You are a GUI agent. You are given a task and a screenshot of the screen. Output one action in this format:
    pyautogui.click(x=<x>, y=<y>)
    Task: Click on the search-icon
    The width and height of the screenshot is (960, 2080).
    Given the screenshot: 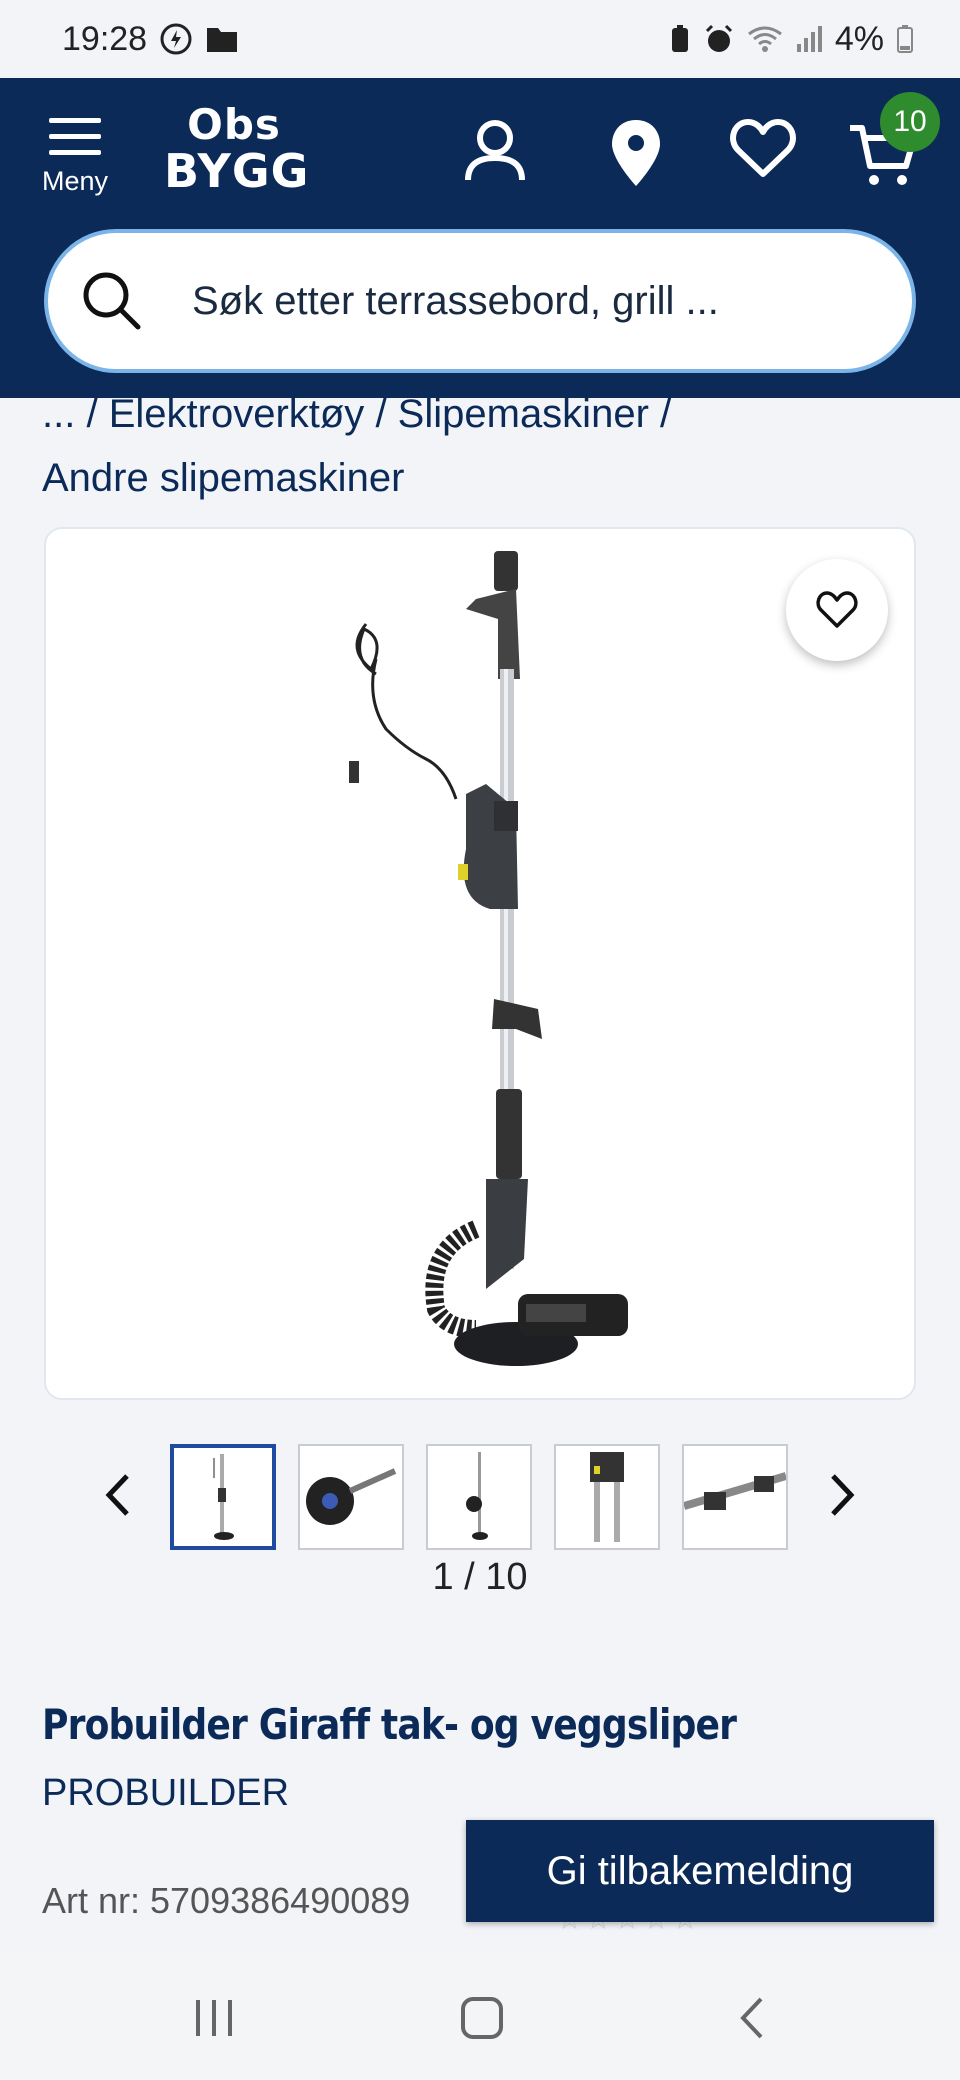 What is the action you would take?
    pyautogui.click(x=112, y=301)
    